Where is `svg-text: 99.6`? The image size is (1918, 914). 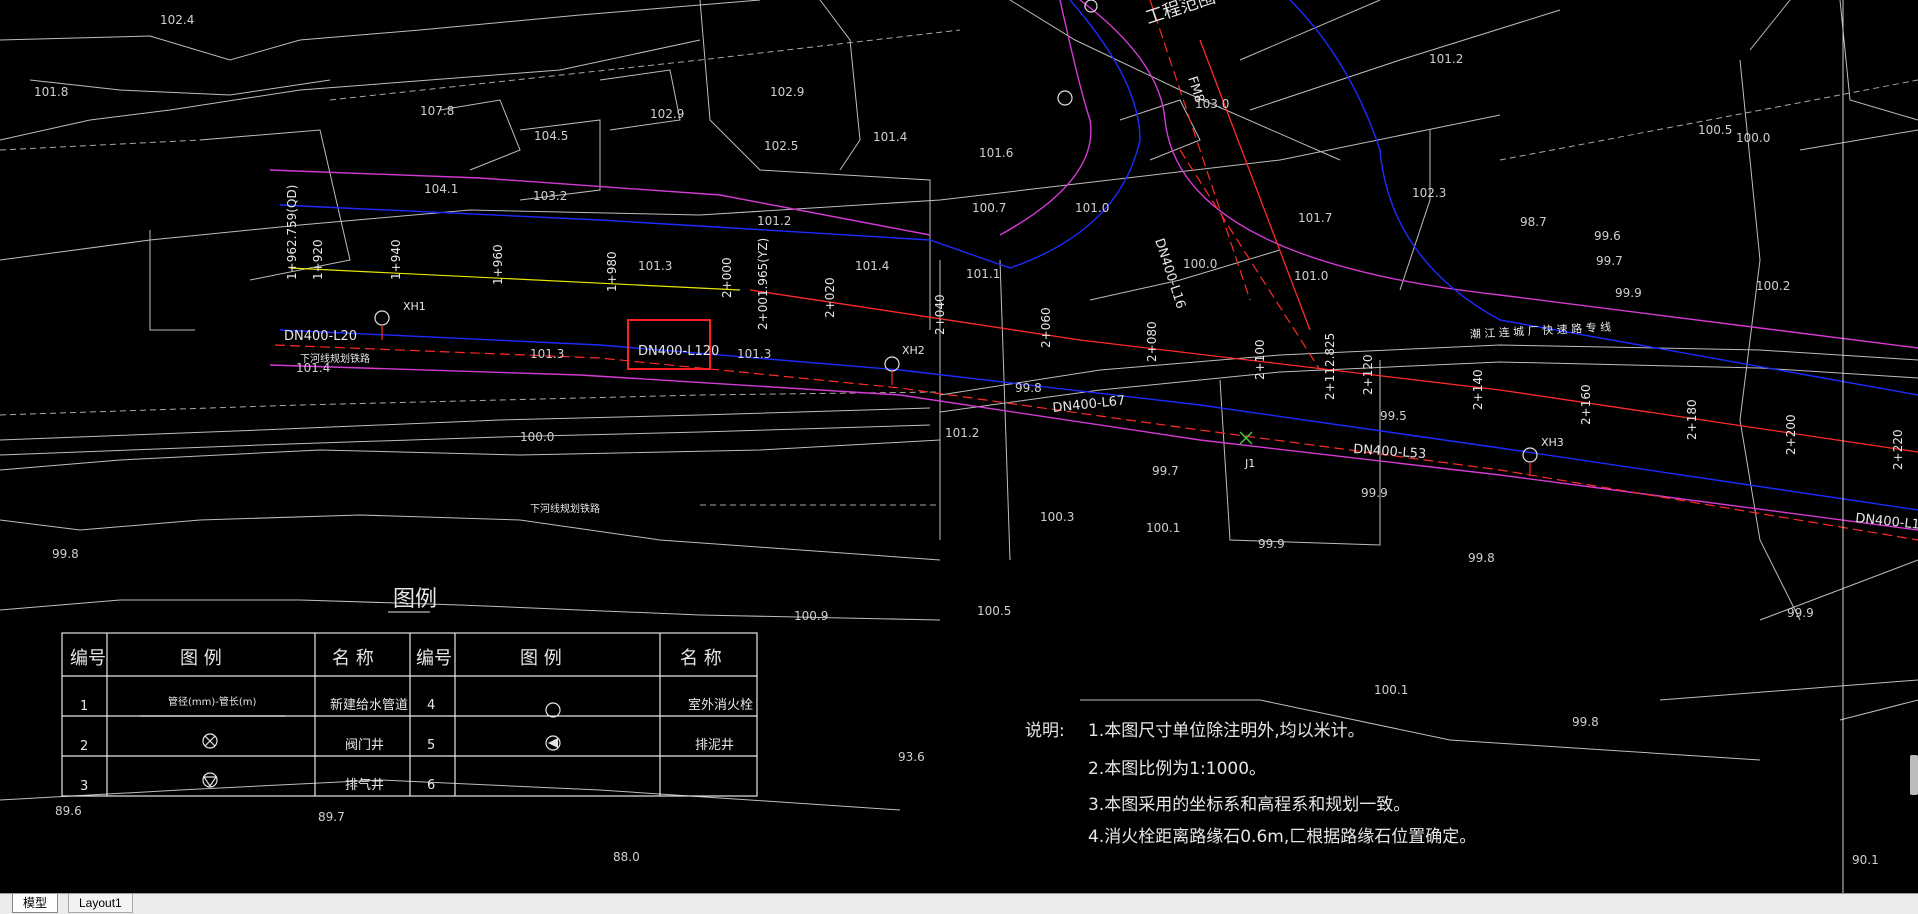
svg-text: 99.6 is located at coordinates (1607, 236).